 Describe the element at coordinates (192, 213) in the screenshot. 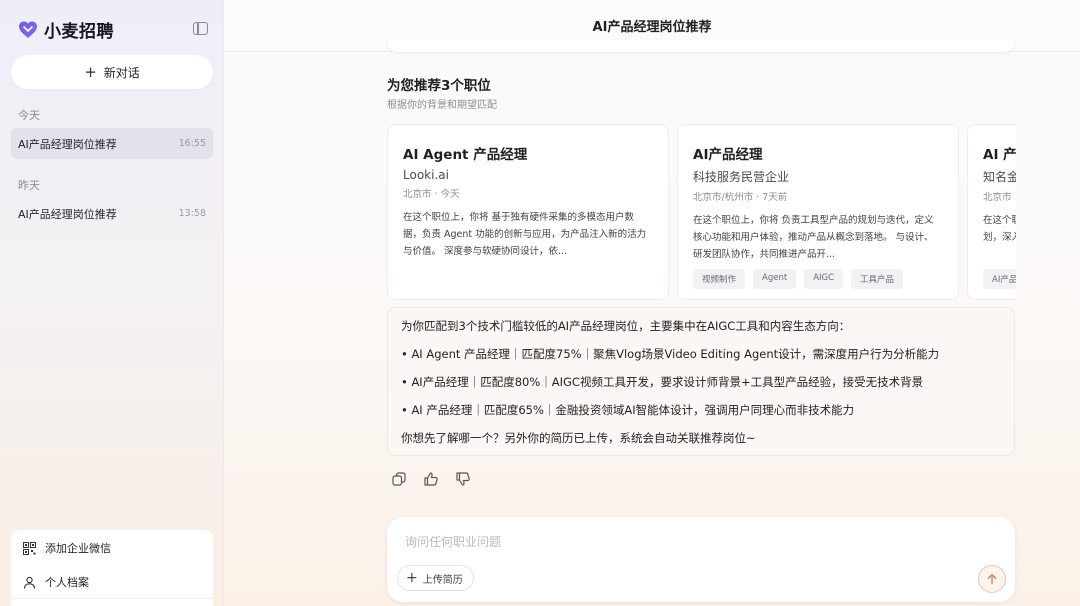

I see `history-item-time: 13:58` at that location.